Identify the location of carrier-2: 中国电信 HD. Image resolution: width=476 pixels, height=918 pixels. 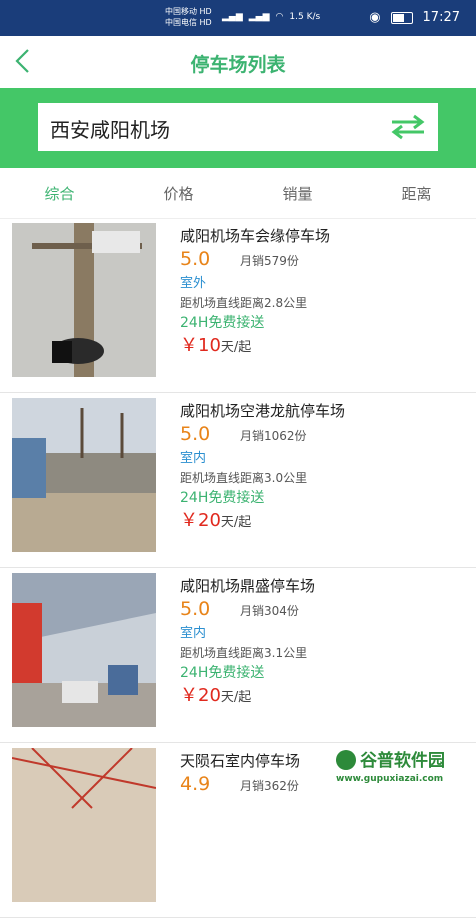
(188, 22).